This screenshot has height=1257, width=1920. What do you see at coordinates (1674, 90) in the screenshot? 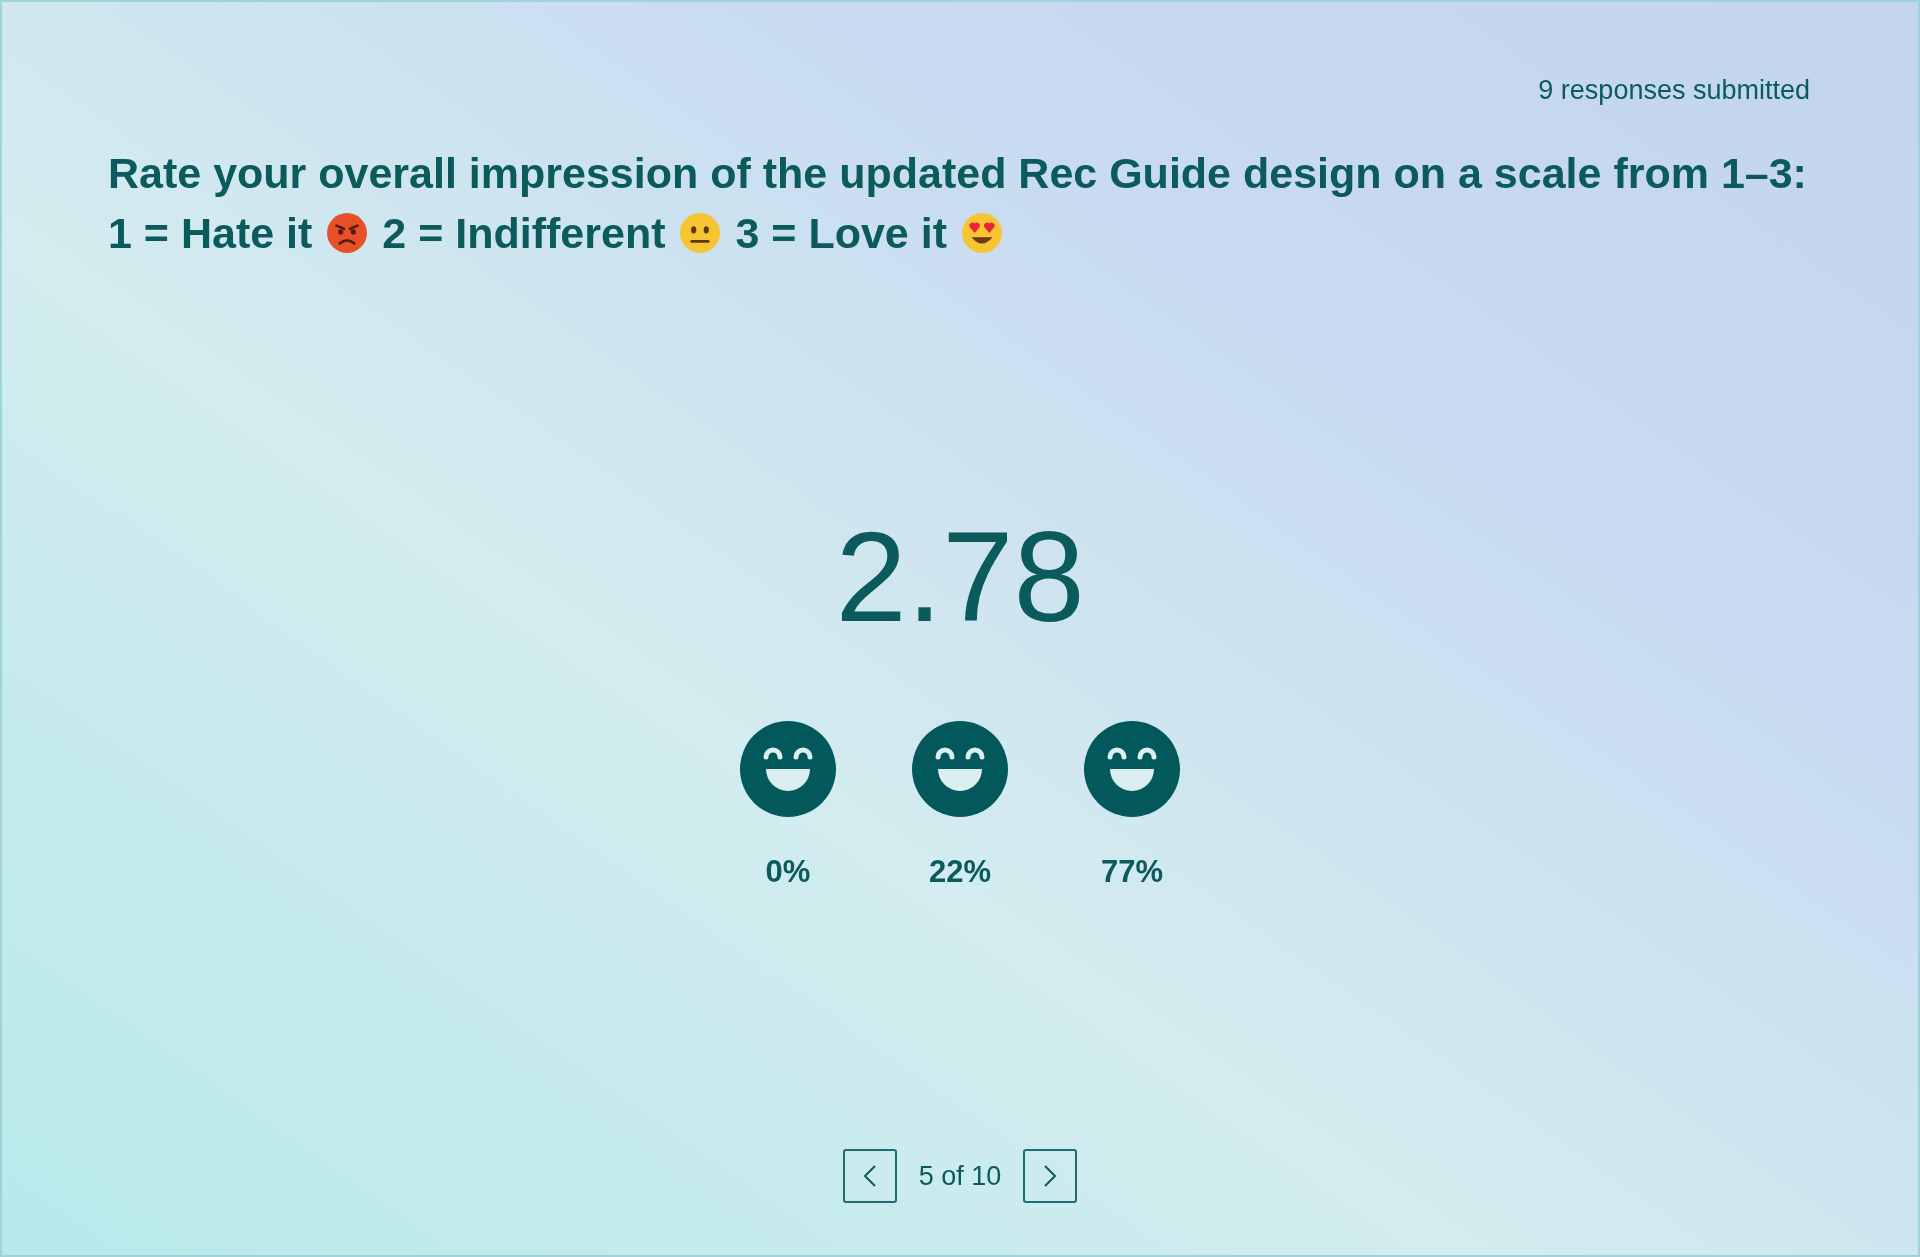
I see `responses-count: 9 responses submitted` at bounding box center [1674, 90].